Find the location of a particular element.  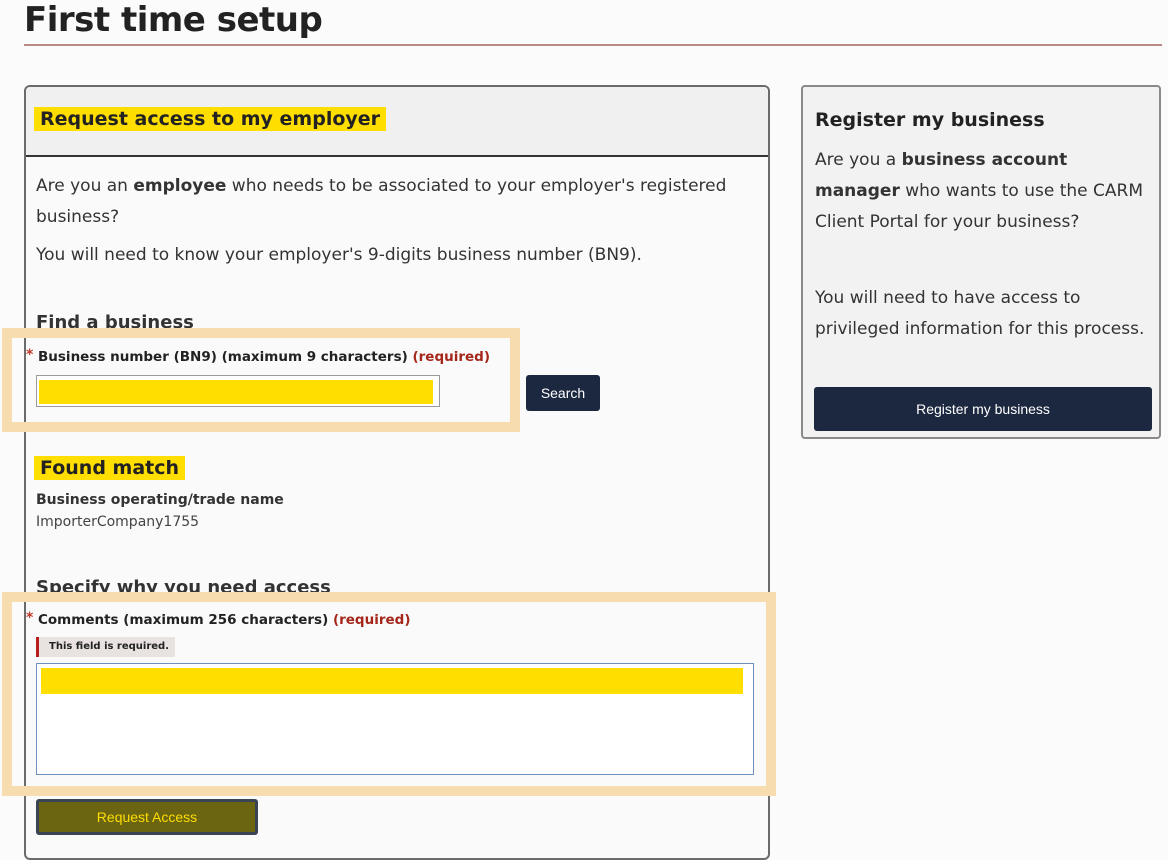

specify-access-heading: Specify why you need access is located at coordinates (183, 587).